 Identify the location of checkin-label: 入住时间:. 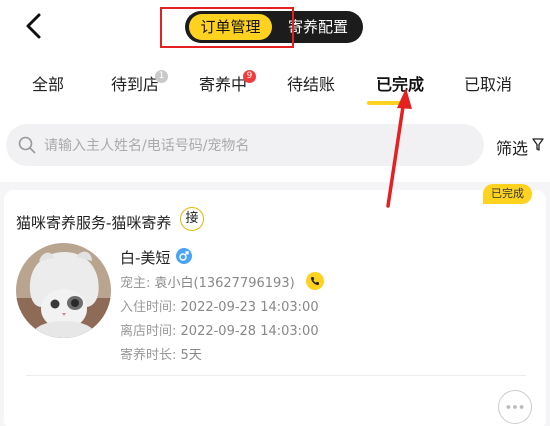
(148, 307).